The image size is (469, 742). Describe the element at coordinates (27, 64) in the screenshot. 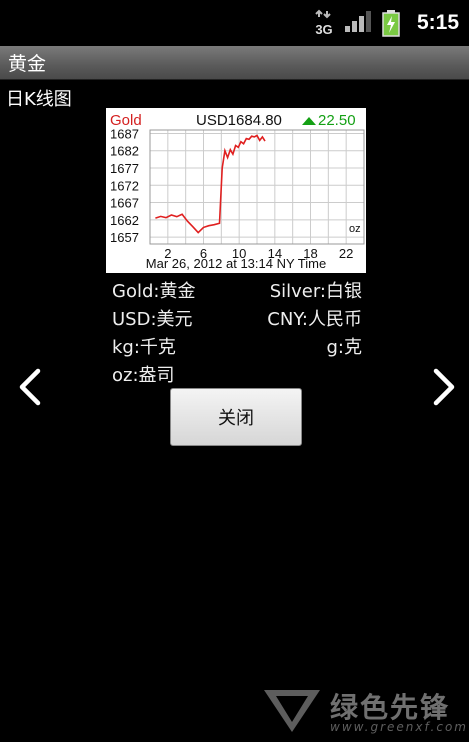

I see `page-title: 黄金` at that location.